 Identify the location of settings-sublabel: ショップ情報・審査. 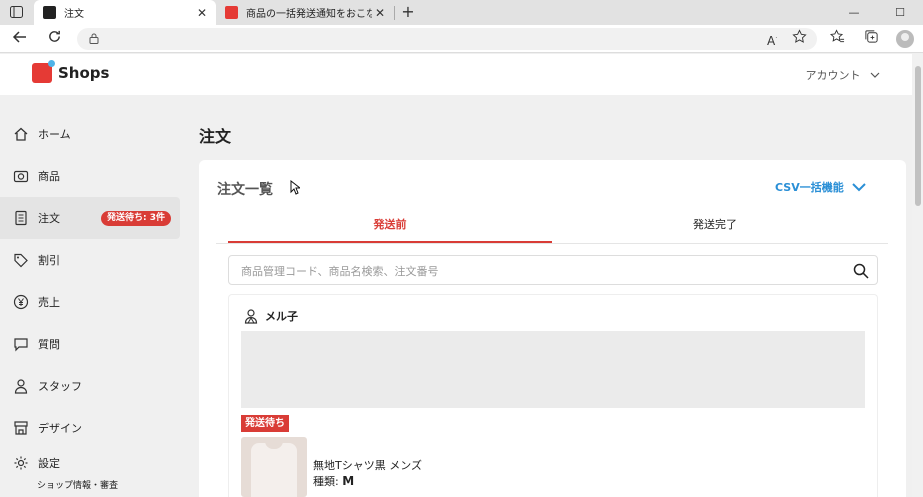
(78, 486).